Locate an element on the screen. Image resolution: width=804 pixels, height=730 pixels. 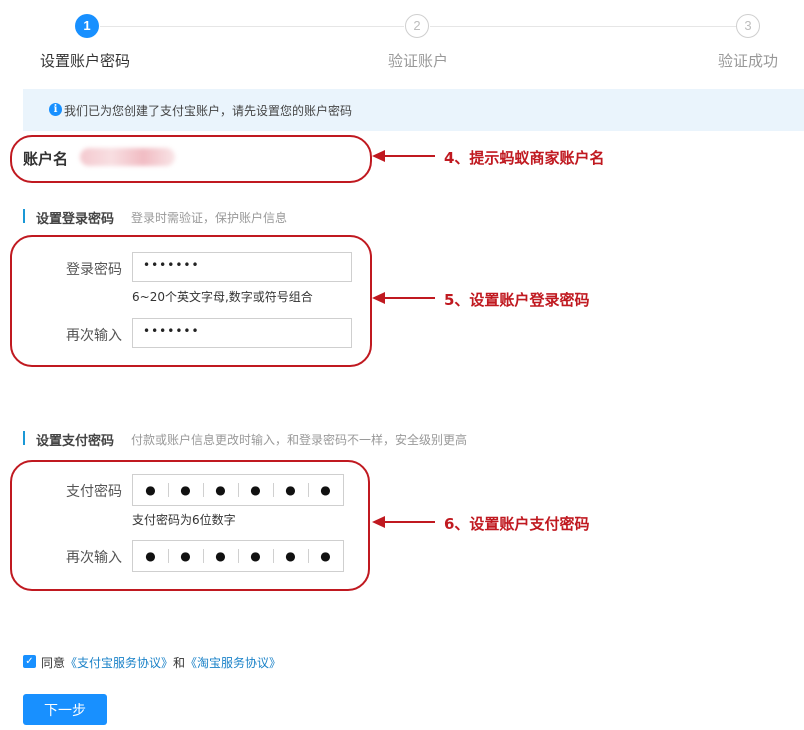
login-password-value: ••••••• is located at coordinates (171, 265).